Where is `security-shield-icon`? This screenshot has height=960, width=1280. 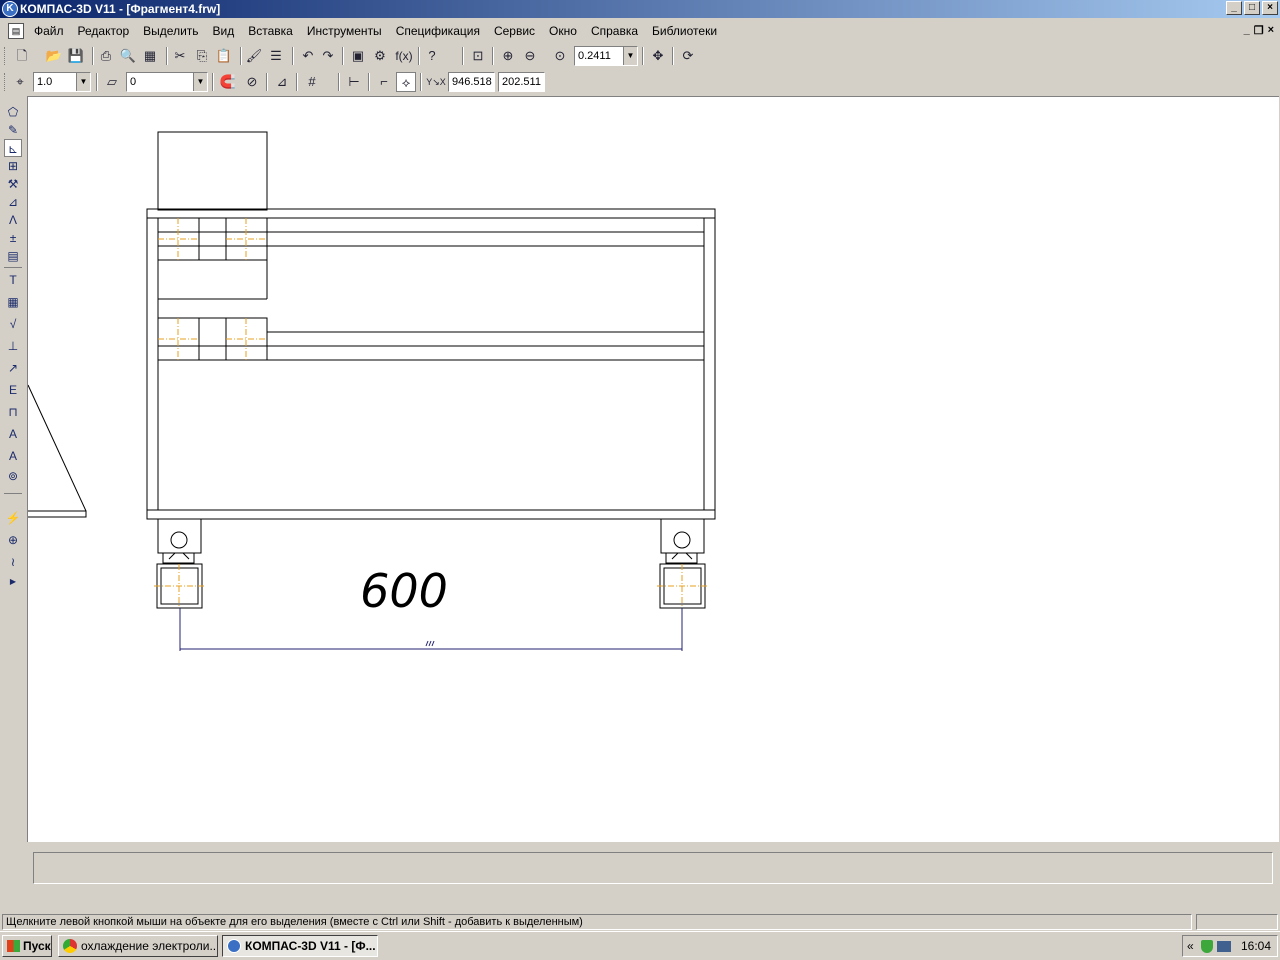 security-shield-icon is located at coordinates (1207, 946).